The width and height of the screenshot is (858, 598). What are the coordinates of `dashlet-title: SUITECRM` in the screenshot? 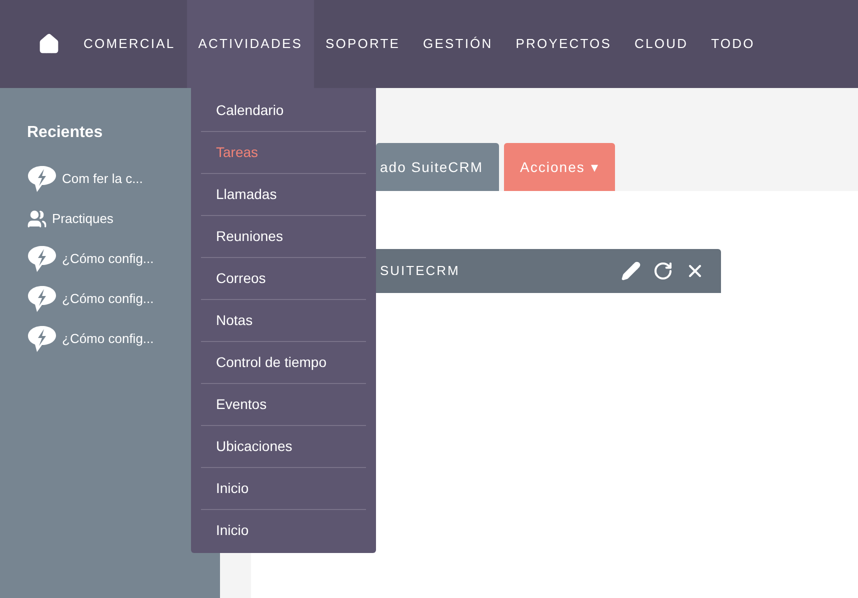 It's located at (420, 271).